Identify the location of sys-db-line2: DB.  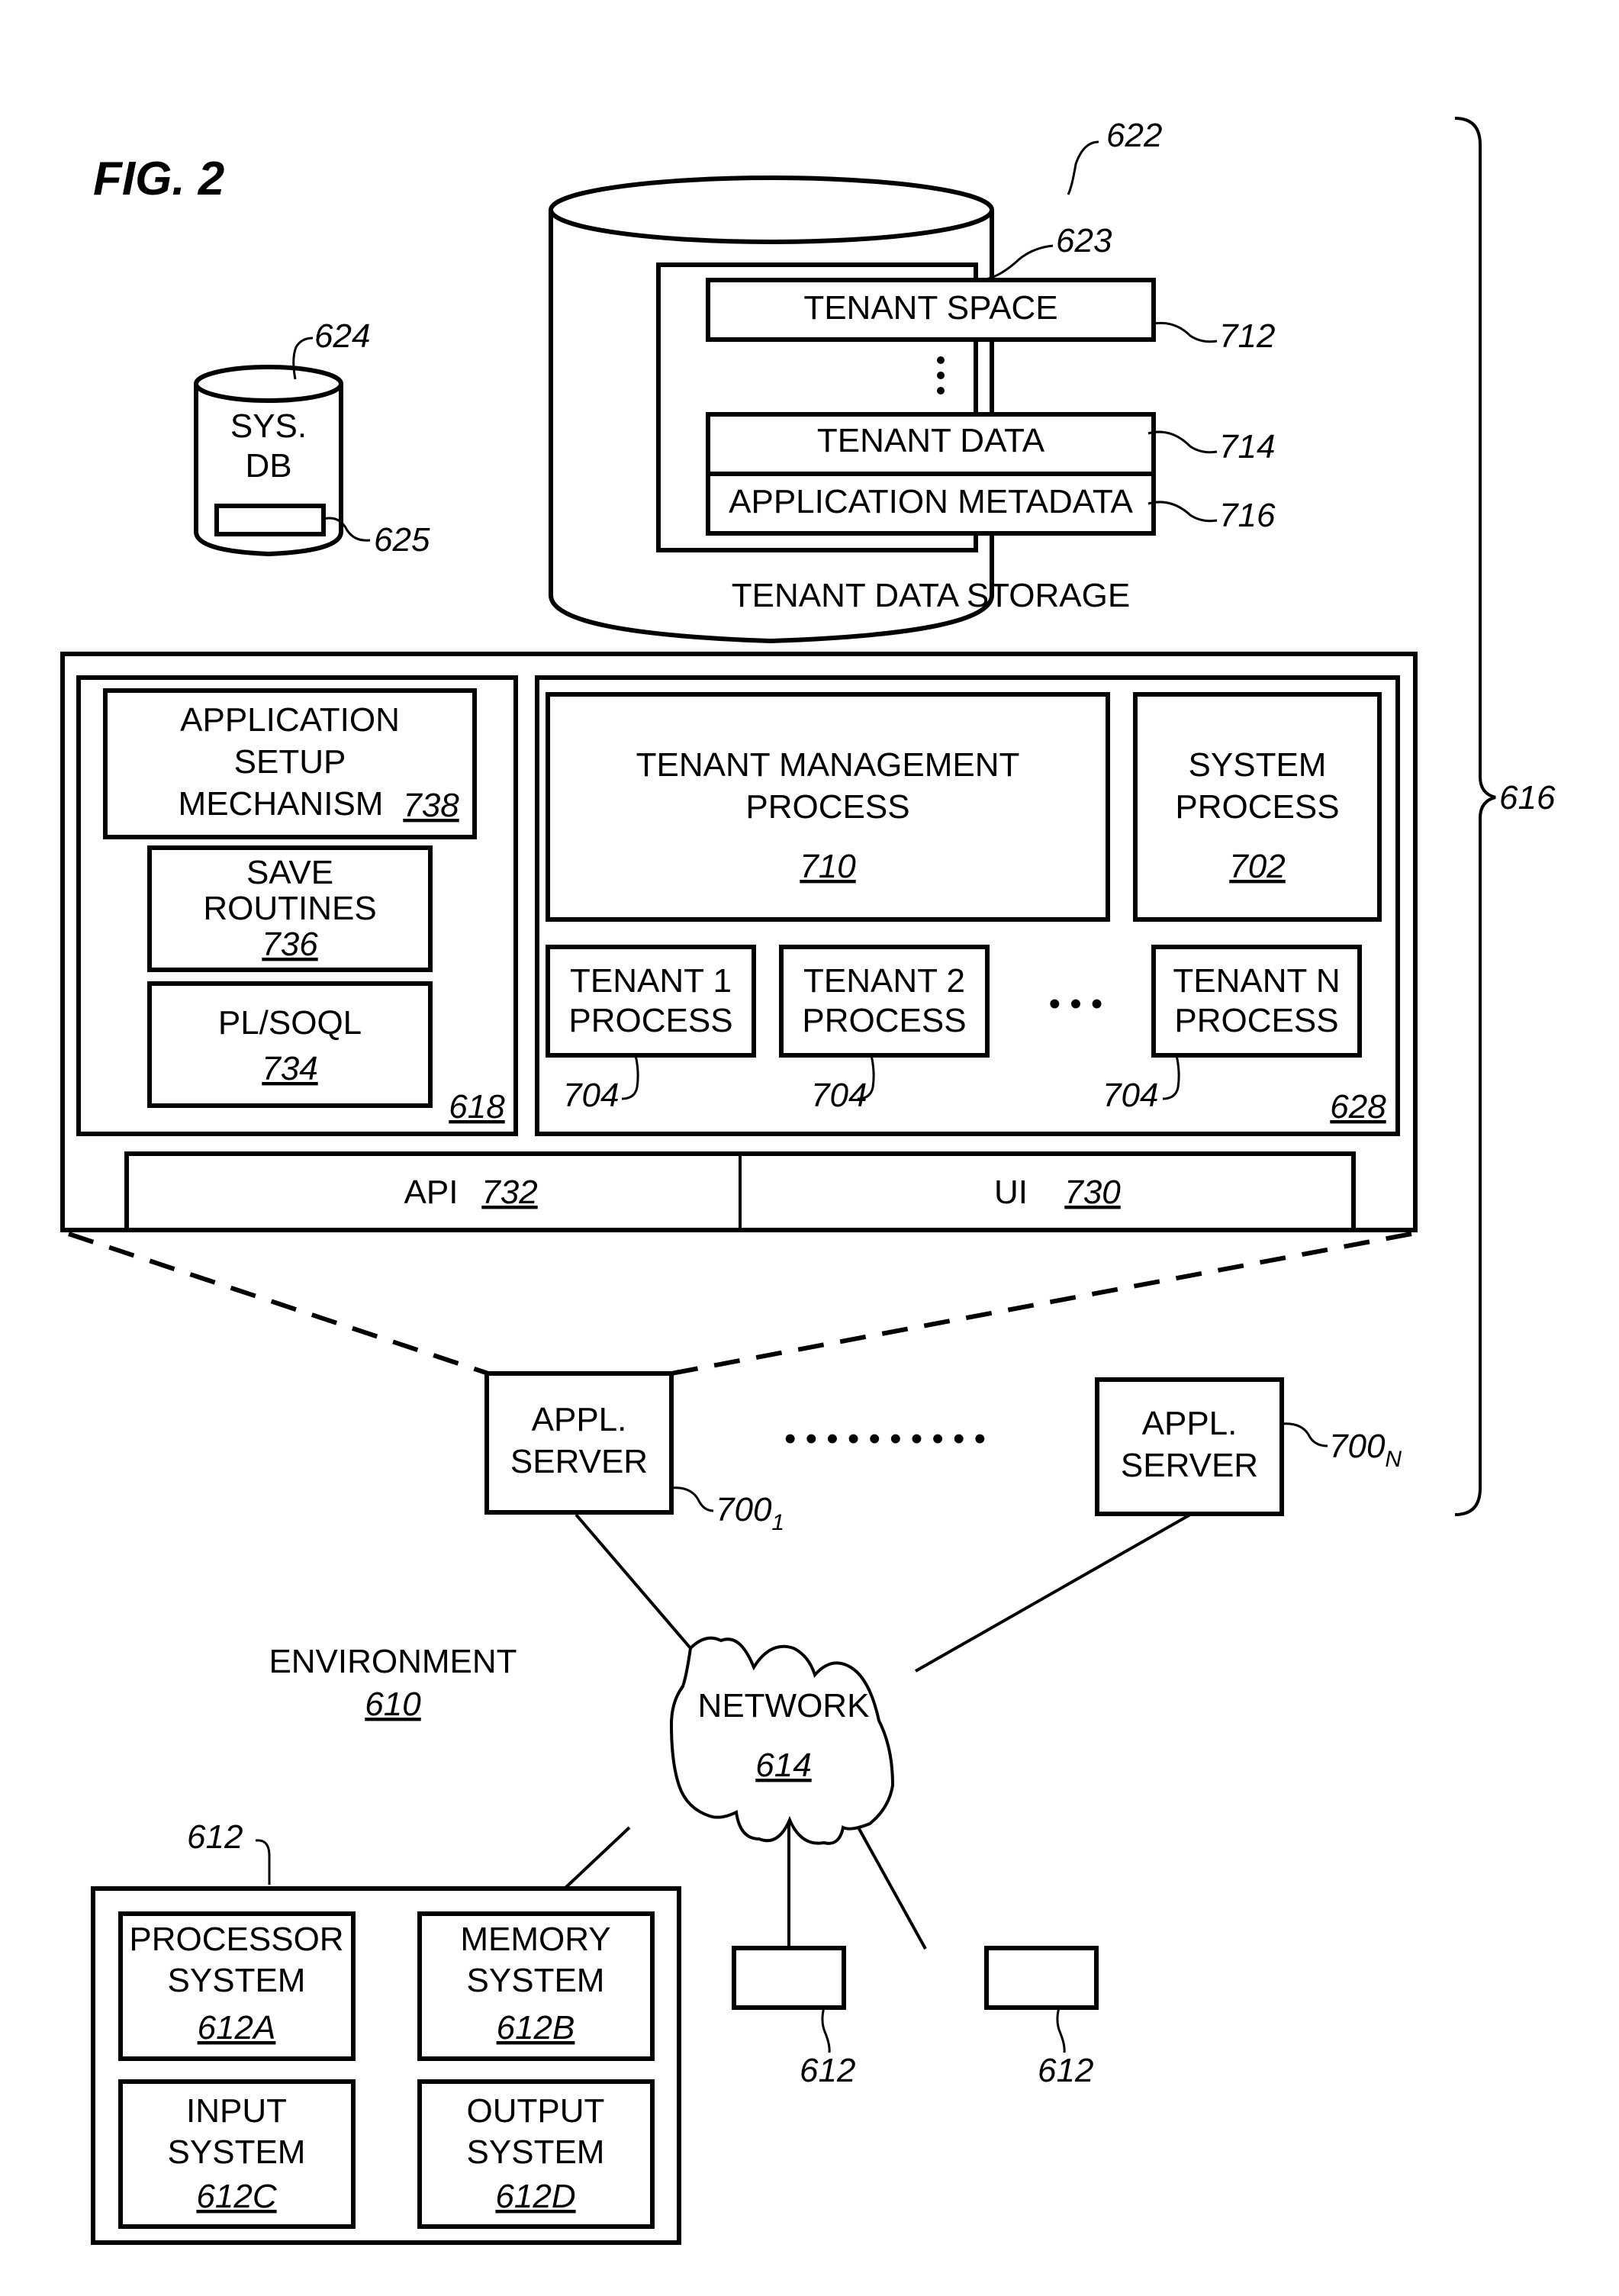
(268, 466).